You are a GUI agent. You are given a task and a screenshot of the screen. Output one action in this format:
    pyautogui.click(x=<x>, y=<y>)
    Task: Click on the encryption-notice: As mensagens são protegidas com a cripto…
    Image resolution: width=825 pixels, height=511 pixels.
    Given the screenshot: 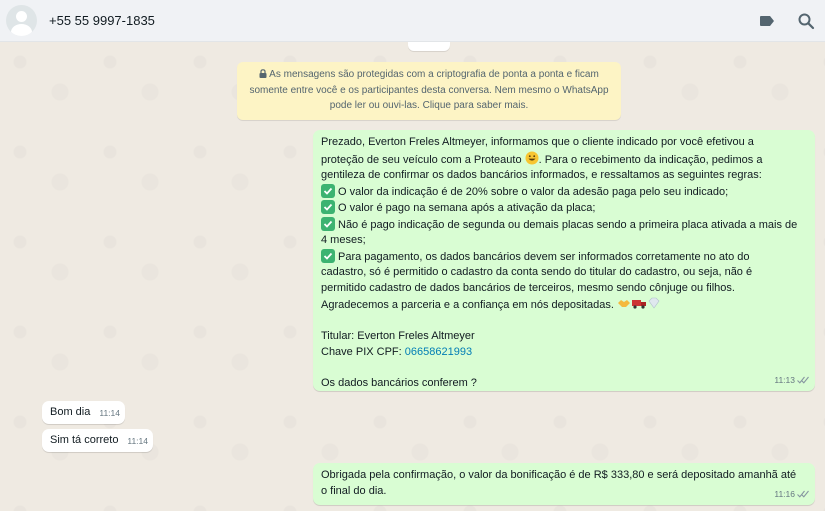 What is the action you would take?
    pyautogui.click(x=429, y=91)
    